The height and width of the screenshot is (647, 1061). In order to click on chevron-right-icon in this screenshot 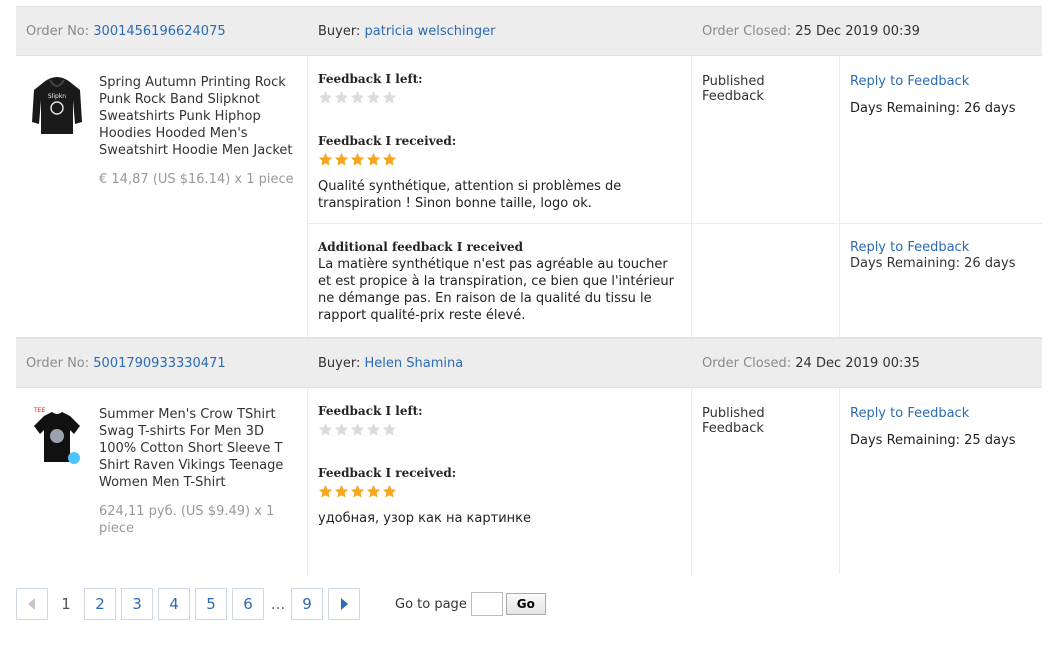, I will do `click(344, 604)`.